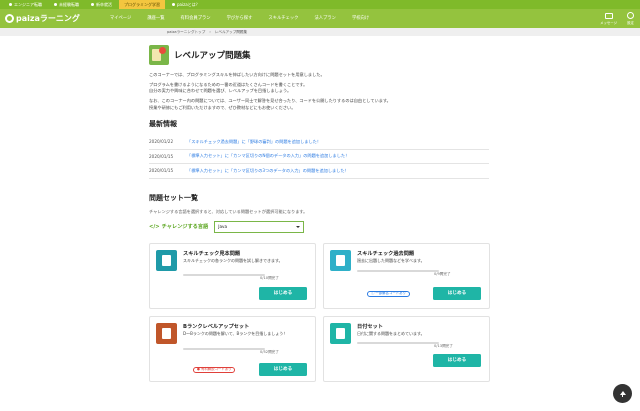 This screenshot has width=640, height=411. Describe the element at coordinates (320, 4) in the screenshot. I see `global-topbar: エンジニア転職 未経験転職 新卒就活 プログラミング学習 paizaとは？` at that location.